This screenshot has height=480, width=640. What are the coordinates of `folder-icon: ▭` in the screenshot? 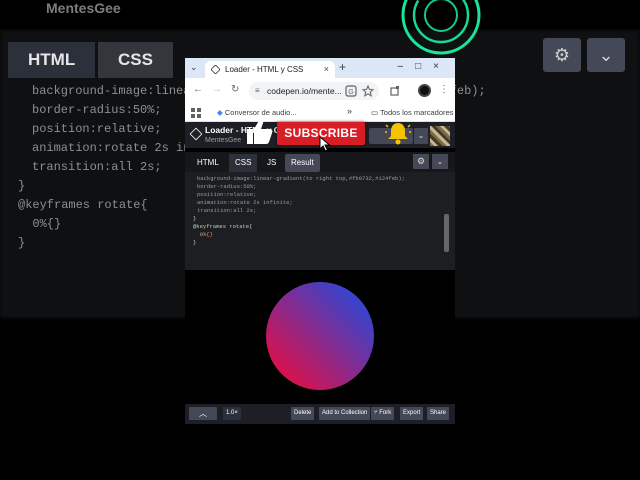 It's located at (376, 112).